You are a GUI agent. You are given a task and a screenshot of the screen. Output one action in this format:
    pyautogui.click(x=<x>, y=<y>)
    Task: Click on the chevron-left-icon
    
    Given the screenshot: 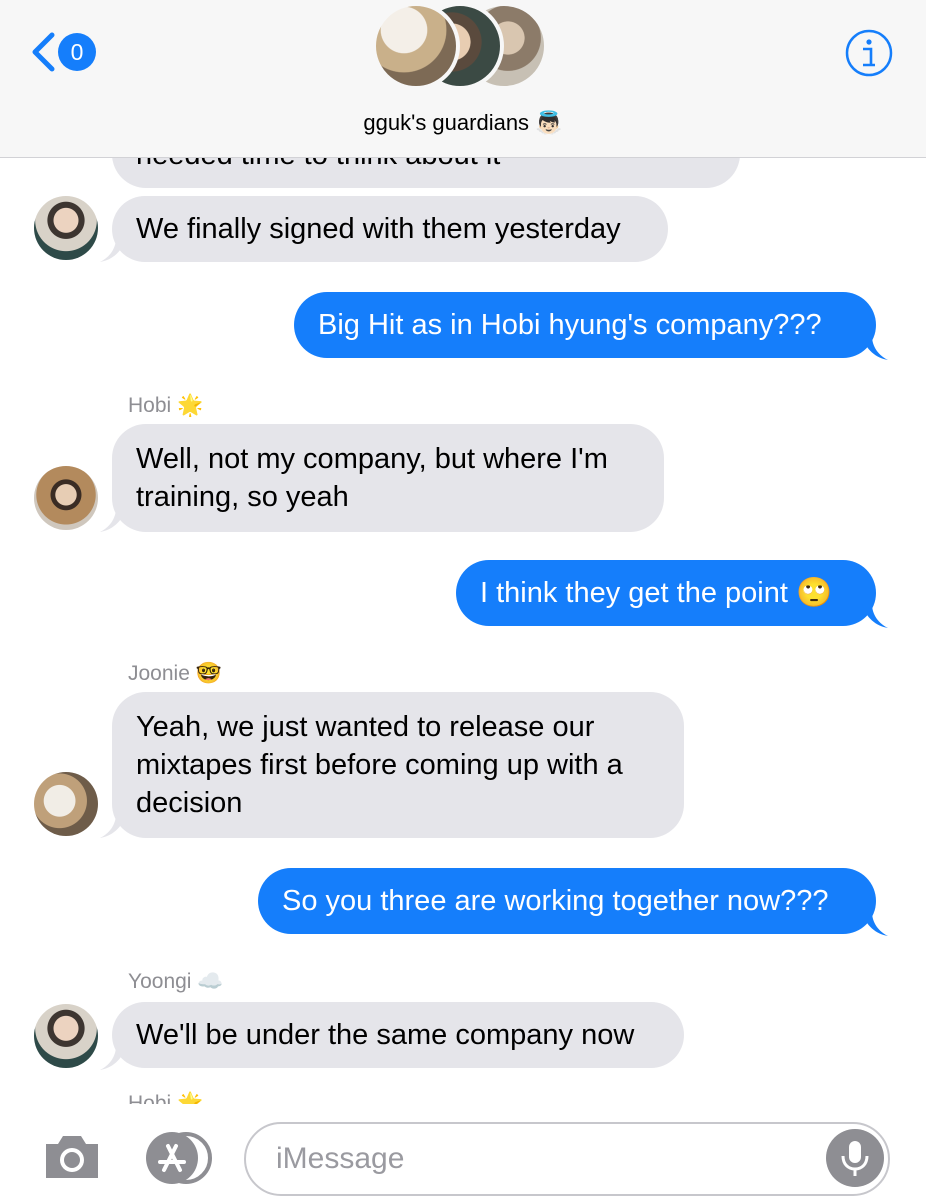 What is the action you would take?
    pyautogui.click(x=43, y=52)
    